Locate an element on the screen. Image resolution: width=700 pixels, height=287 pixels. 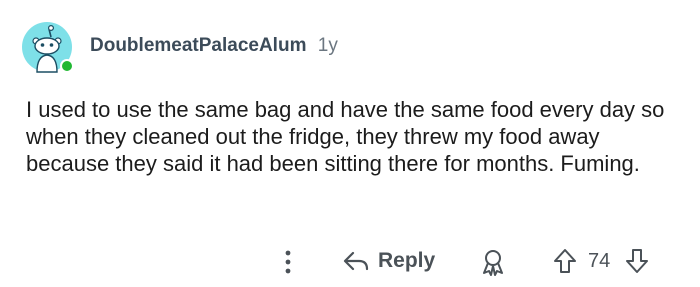
upvote-arrow-icon is located at coordinates (565, 261).